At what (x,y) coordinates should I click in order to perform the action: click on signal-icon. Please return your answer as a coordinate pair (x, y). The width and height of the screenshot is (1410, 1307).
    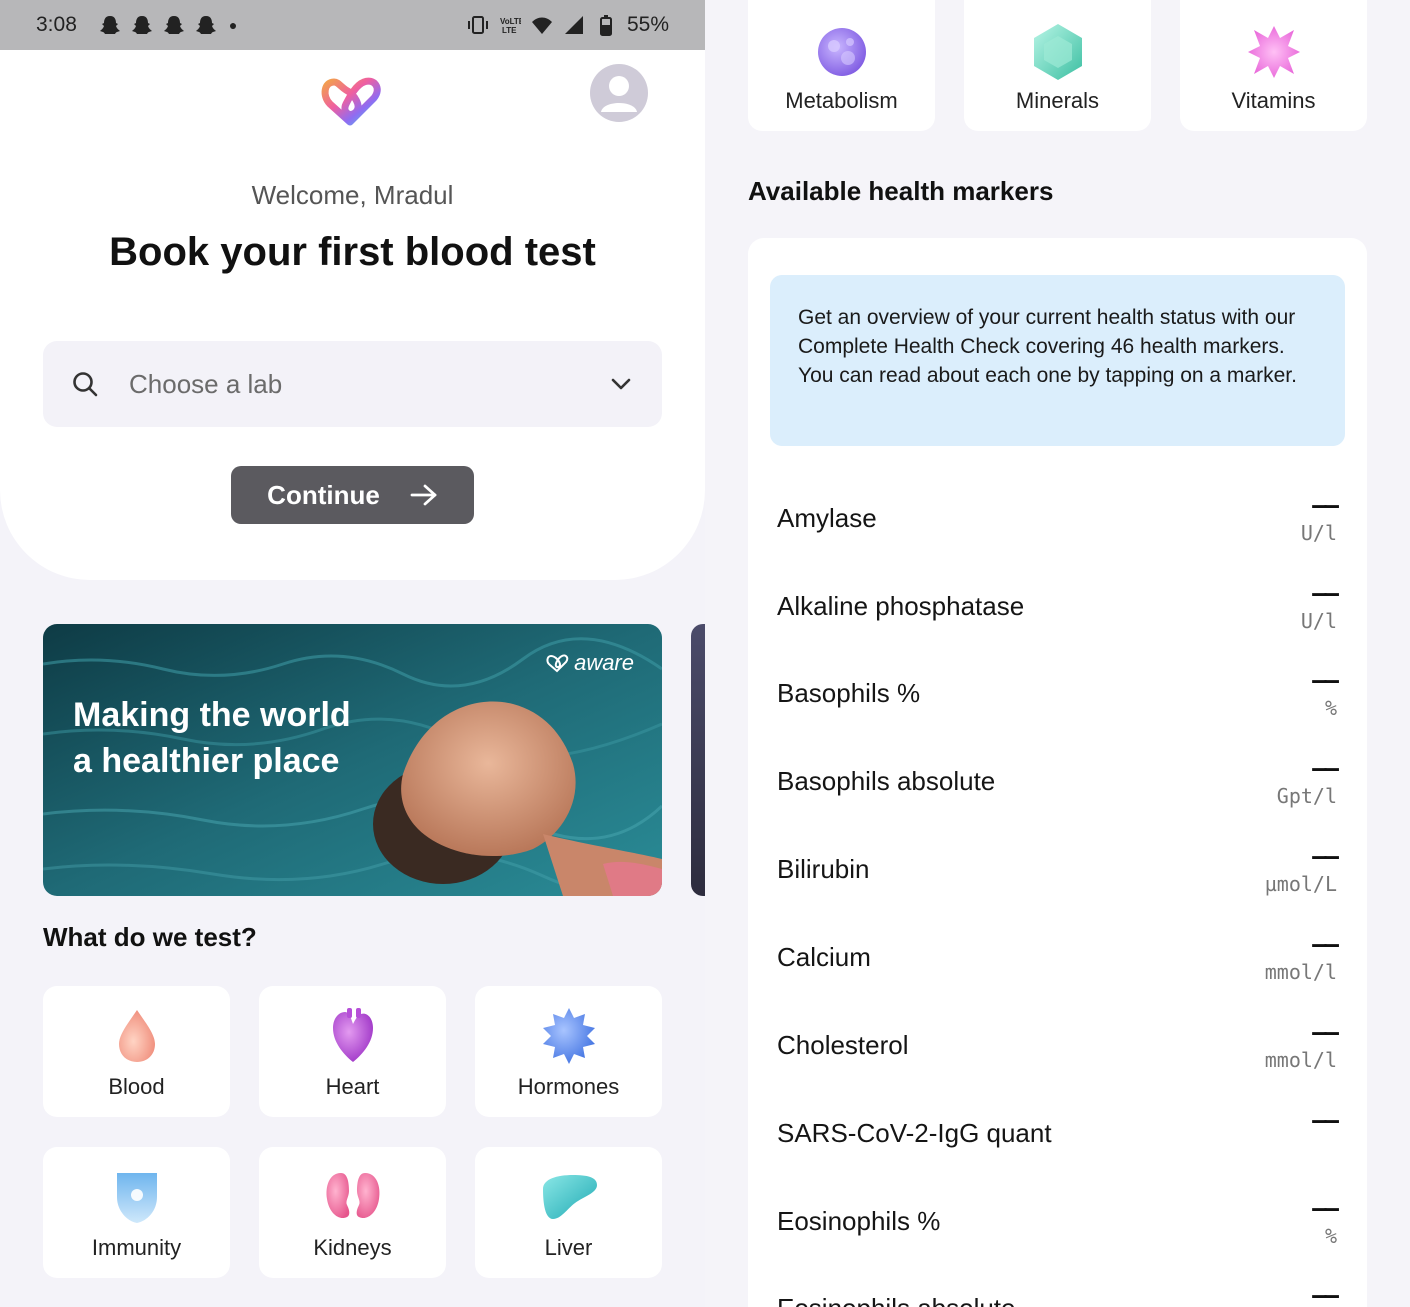
    Looking at the image, I should click on (573, 25).